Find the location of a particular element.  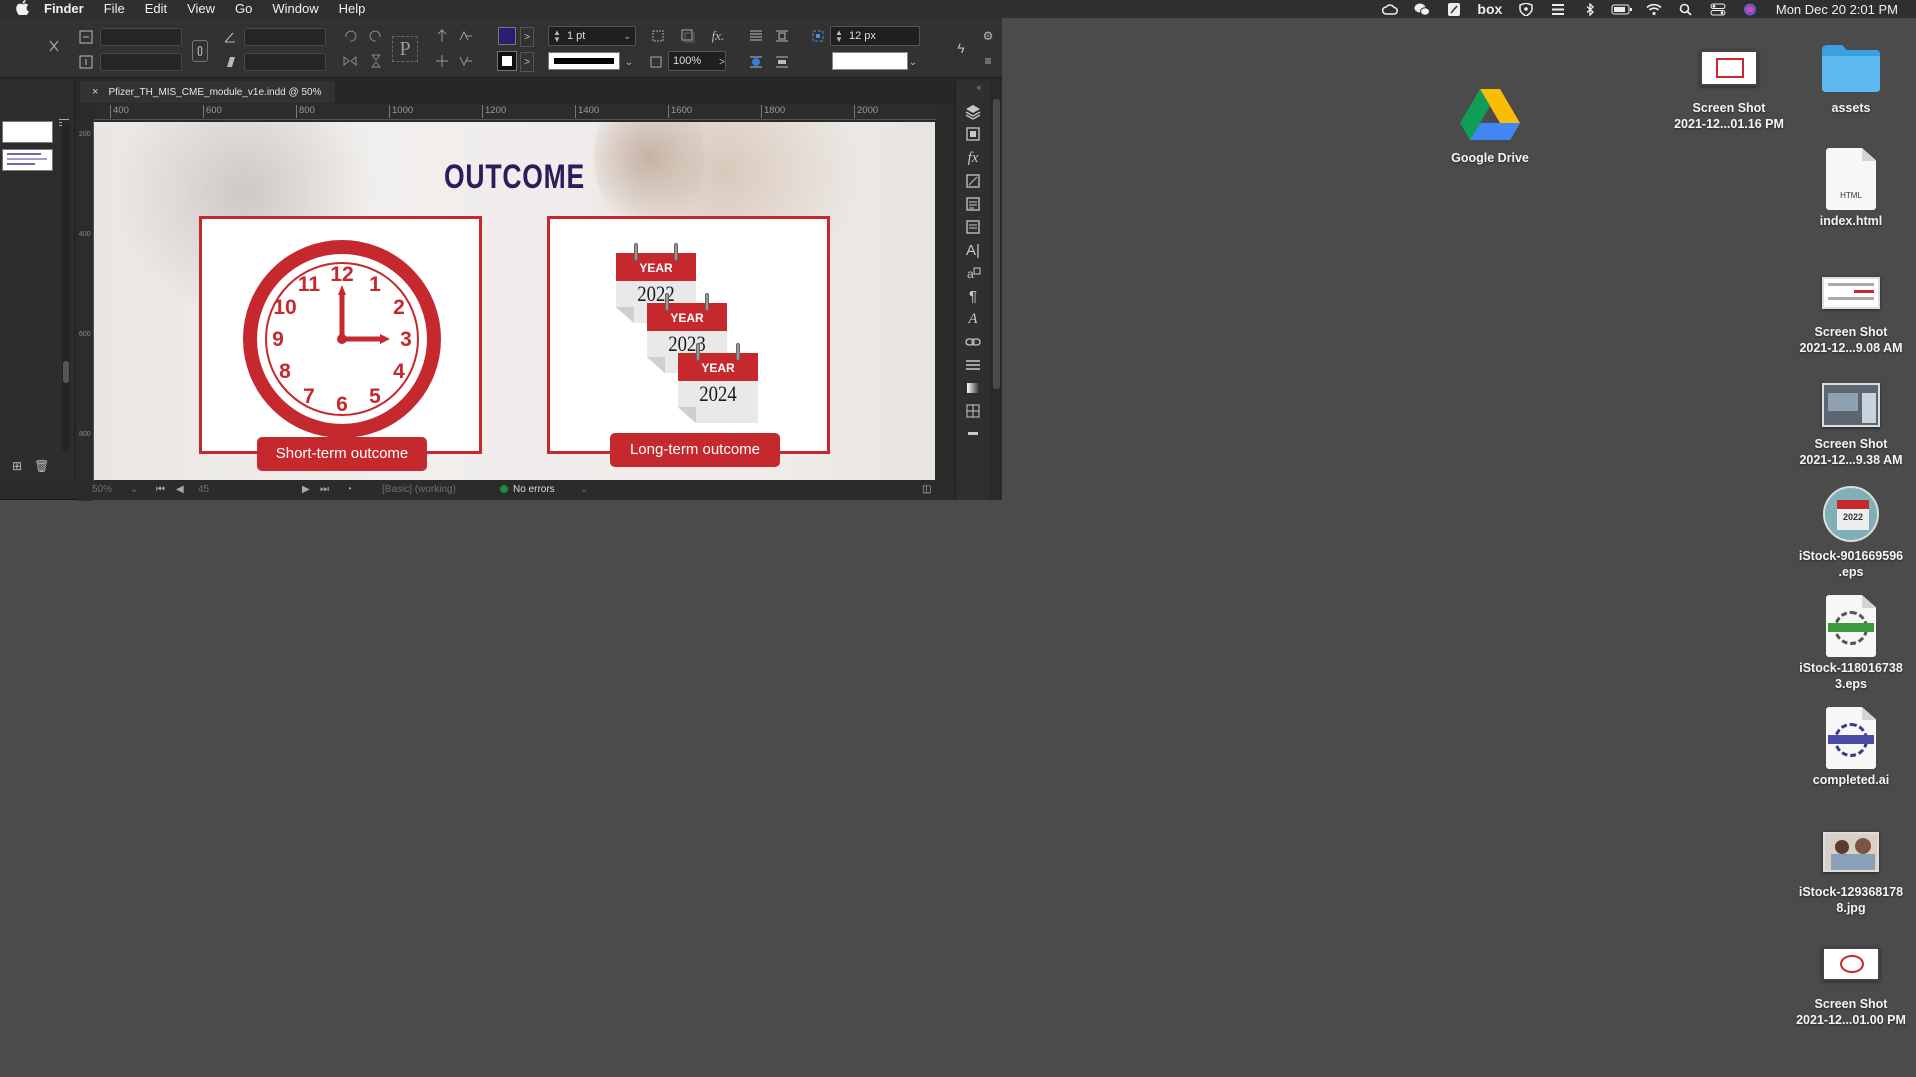

text-wrap-jump-icon is located at coordinates (782, 62).